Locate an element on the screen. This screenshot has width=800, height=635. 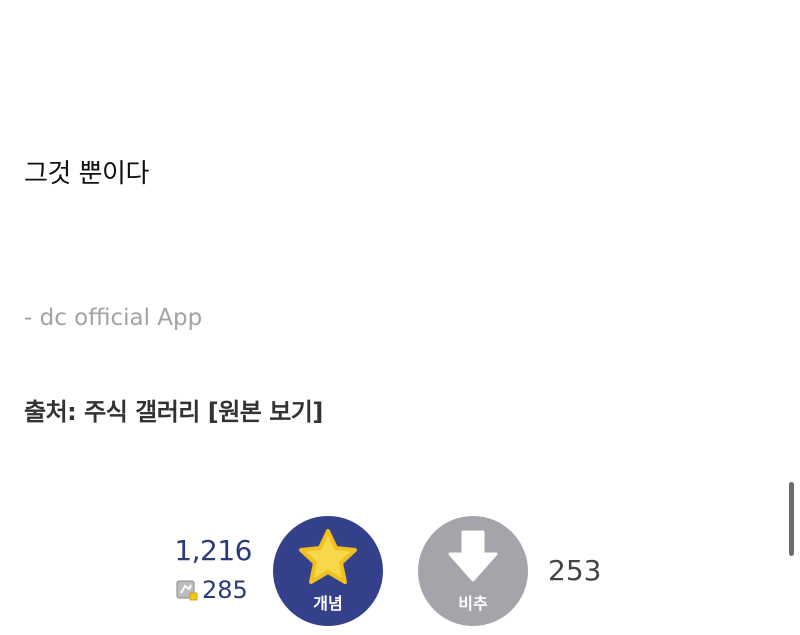
downvote-count: 253 is located at coordinates (575, 570).